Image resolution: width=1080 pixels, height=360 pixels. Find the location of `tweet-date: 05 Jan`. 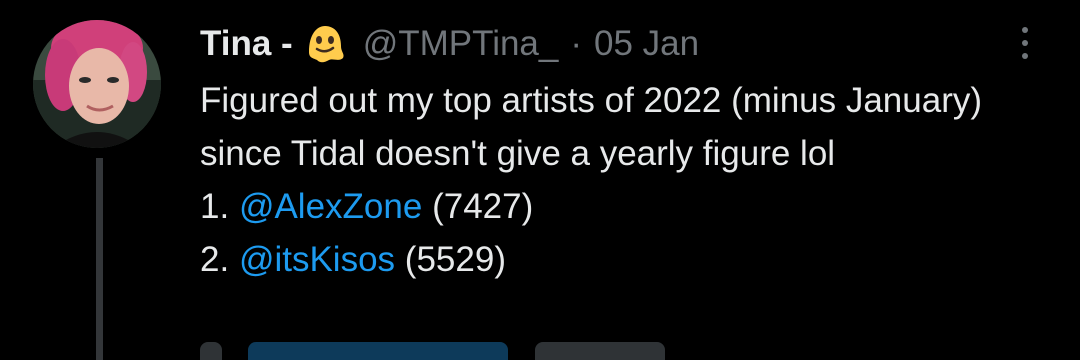

tweet-date: 05 Jan is located at coordinates (646, 44).